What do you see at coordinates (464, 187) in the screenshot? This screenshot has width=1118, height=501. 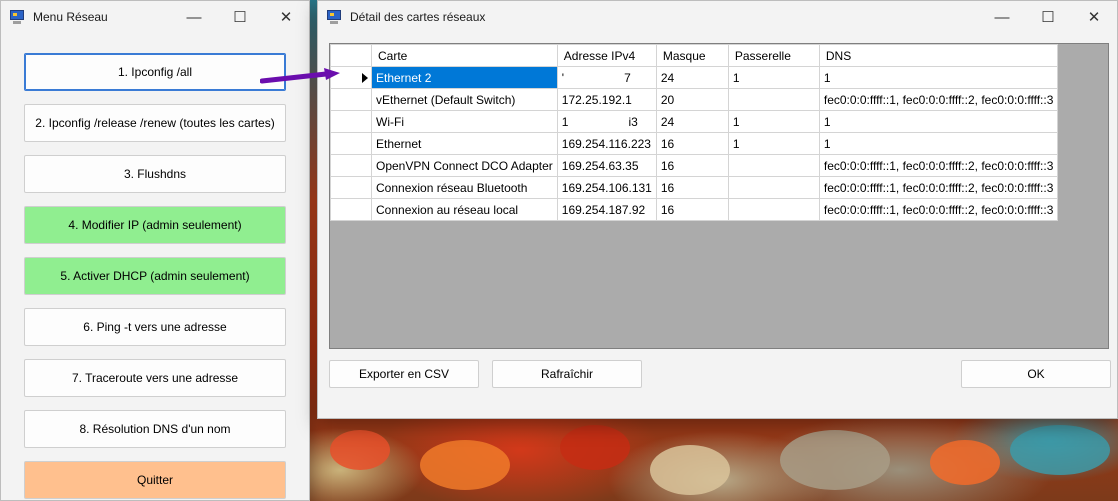 I see `cell-carte: Connexion réseau Bluetooth` at bounding box center [464, 187].